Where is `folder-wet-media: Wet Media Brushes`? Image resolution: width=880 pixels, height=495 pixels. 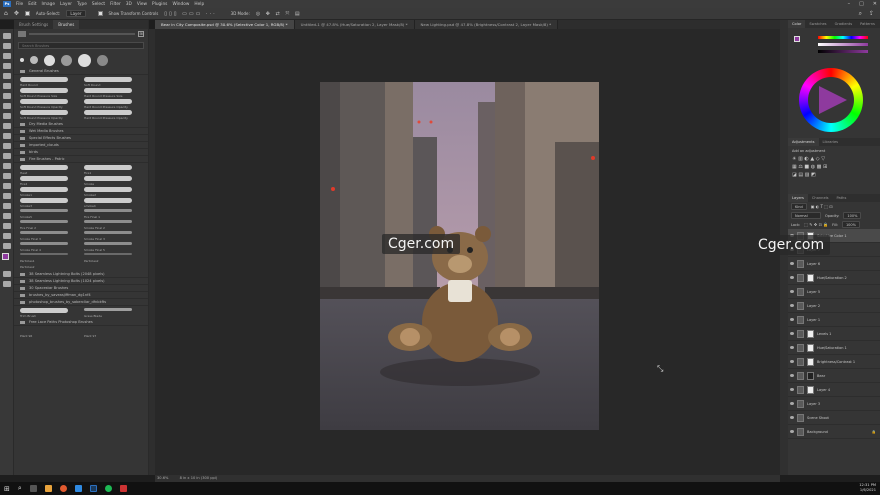 folder-wet-media: Wet Media Brushes is located at coordinates (81, 131).